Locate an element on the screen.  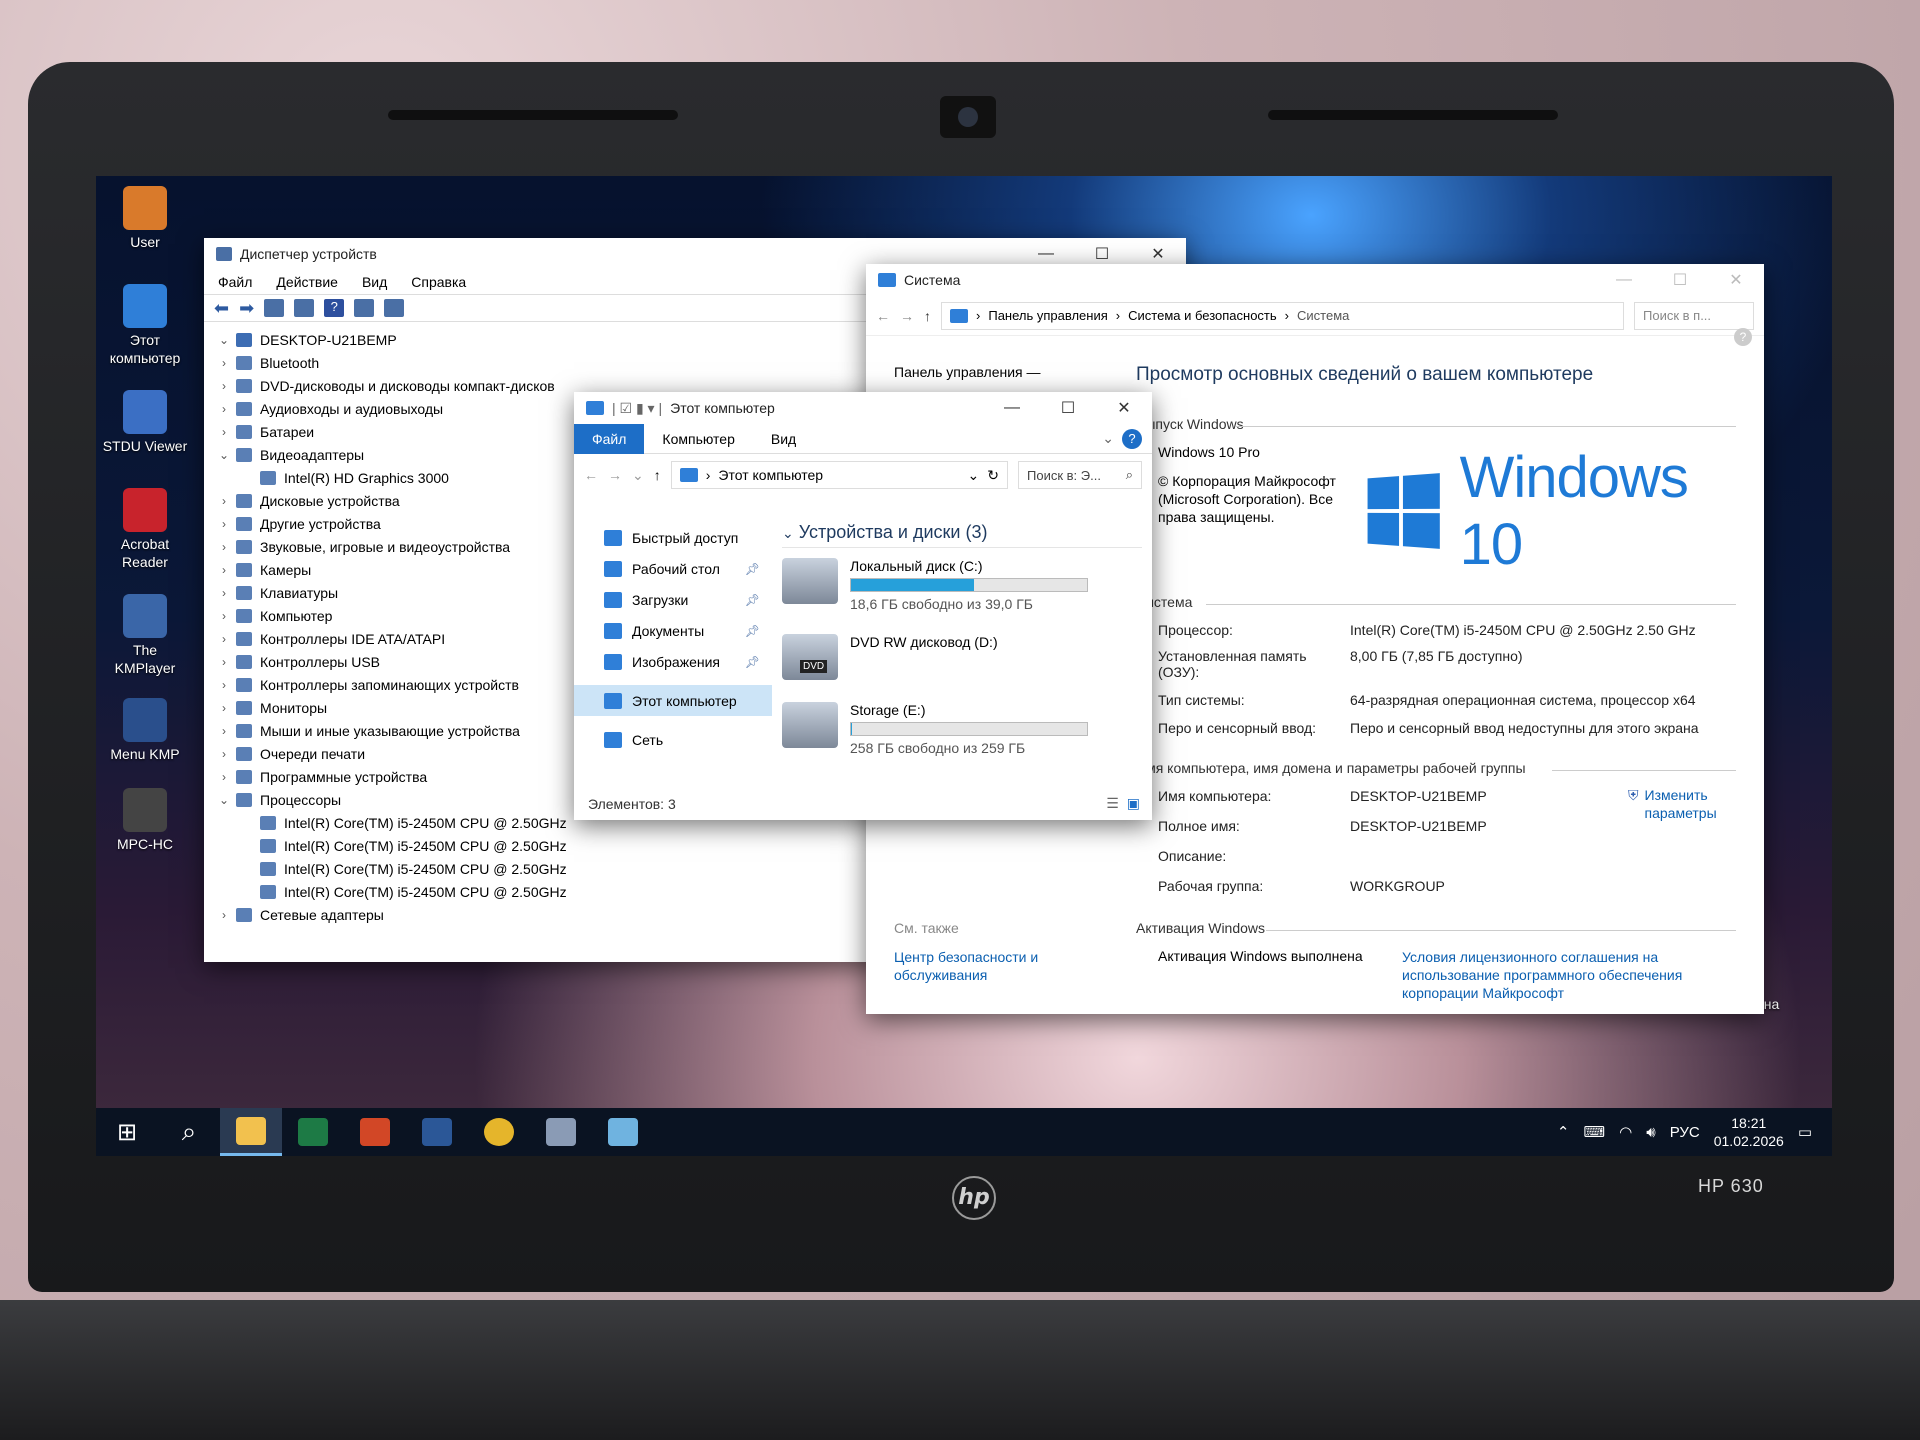
quick-access-toolbar: | ☑ ▮ ▾ | is located at coordinates (637, 408).